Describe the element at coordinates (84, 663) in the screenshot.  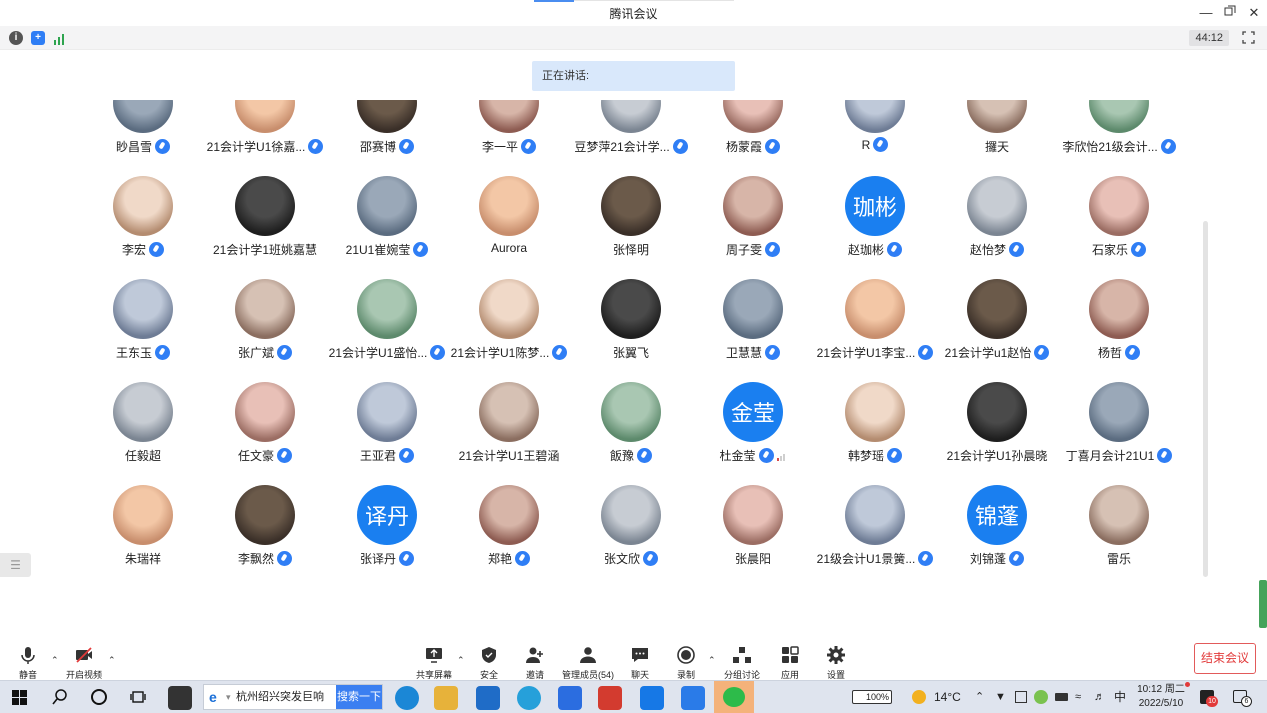
I see `video-button: 开启视频` at that location.